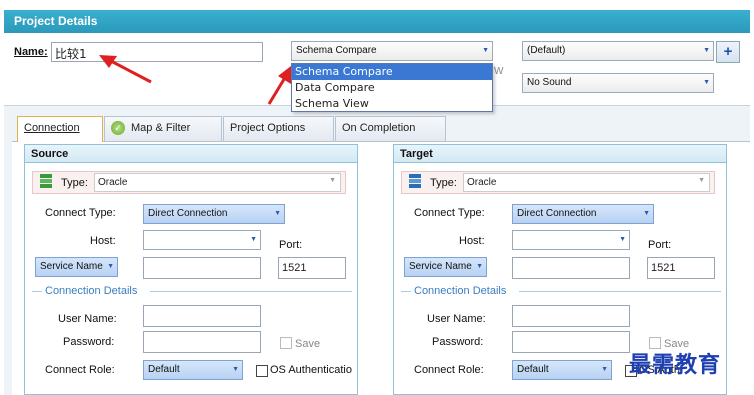  Describe the element at coordinates (60, 129) in the screenshot. I see `tab-connection: Connection` at that location.